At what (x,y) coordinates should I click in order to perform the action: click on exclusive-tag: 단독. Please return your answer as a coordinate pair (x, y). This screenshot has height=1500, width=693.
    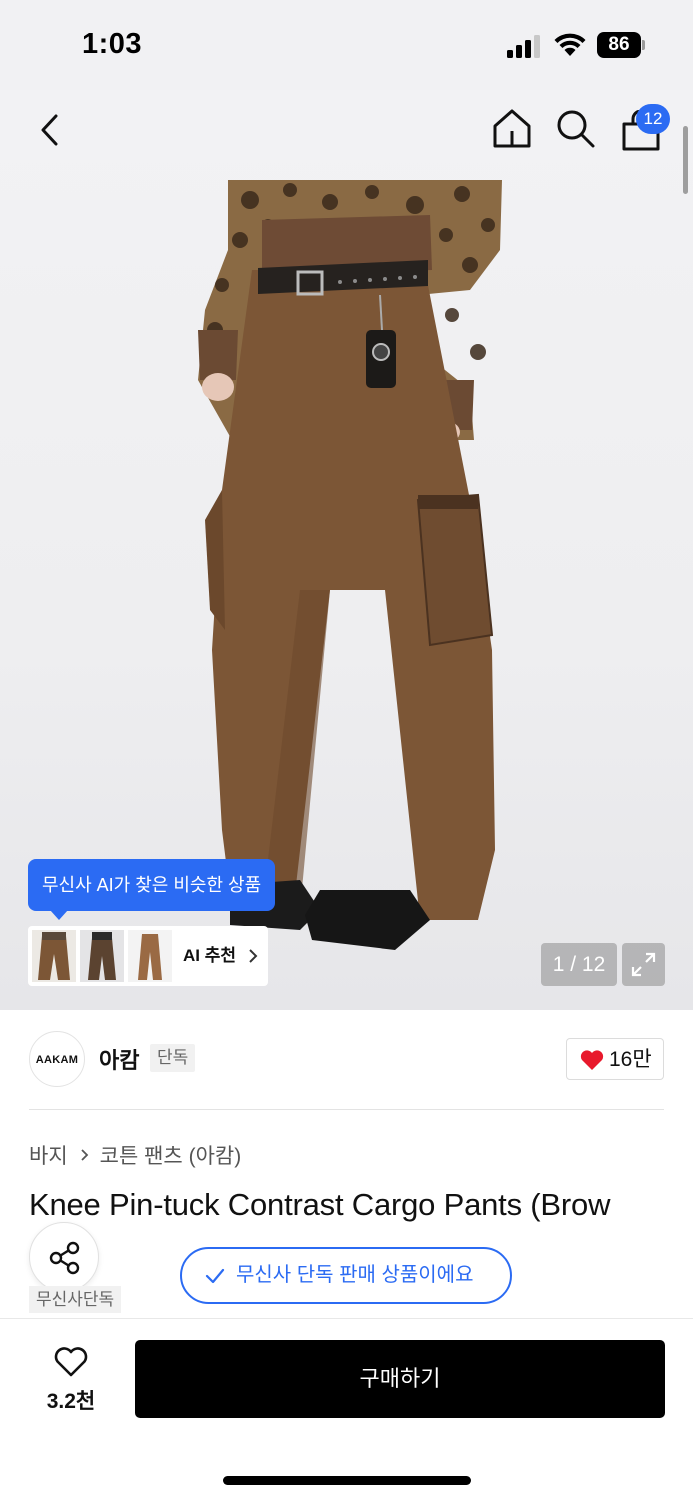
    Looking at the image, I should click on (173, 1058).